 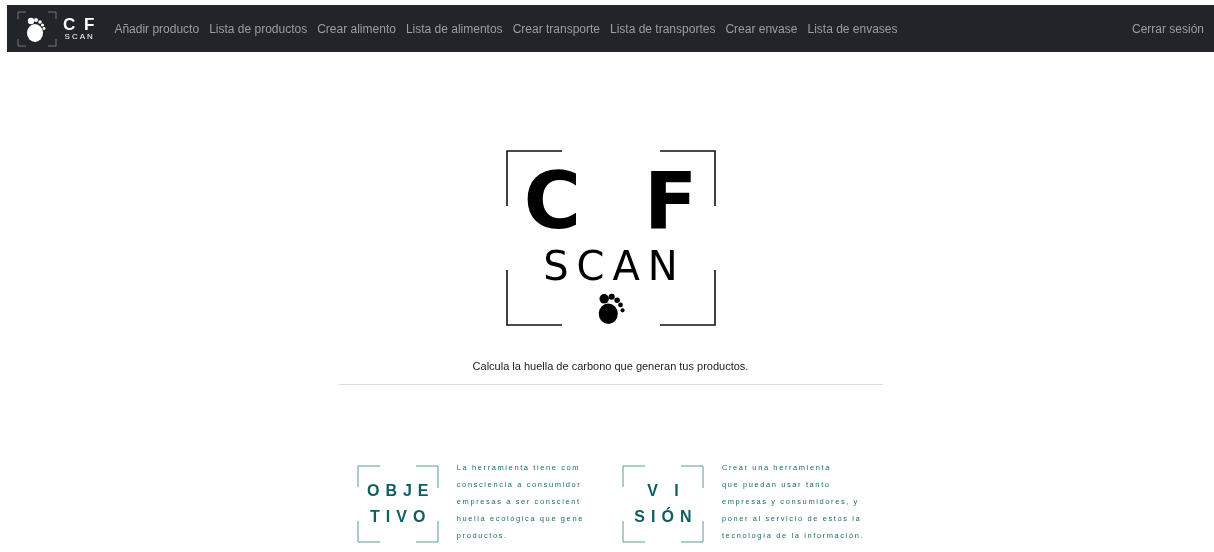 I want to click on brand-subtitle: SCAN, so click(x=79, y=37).